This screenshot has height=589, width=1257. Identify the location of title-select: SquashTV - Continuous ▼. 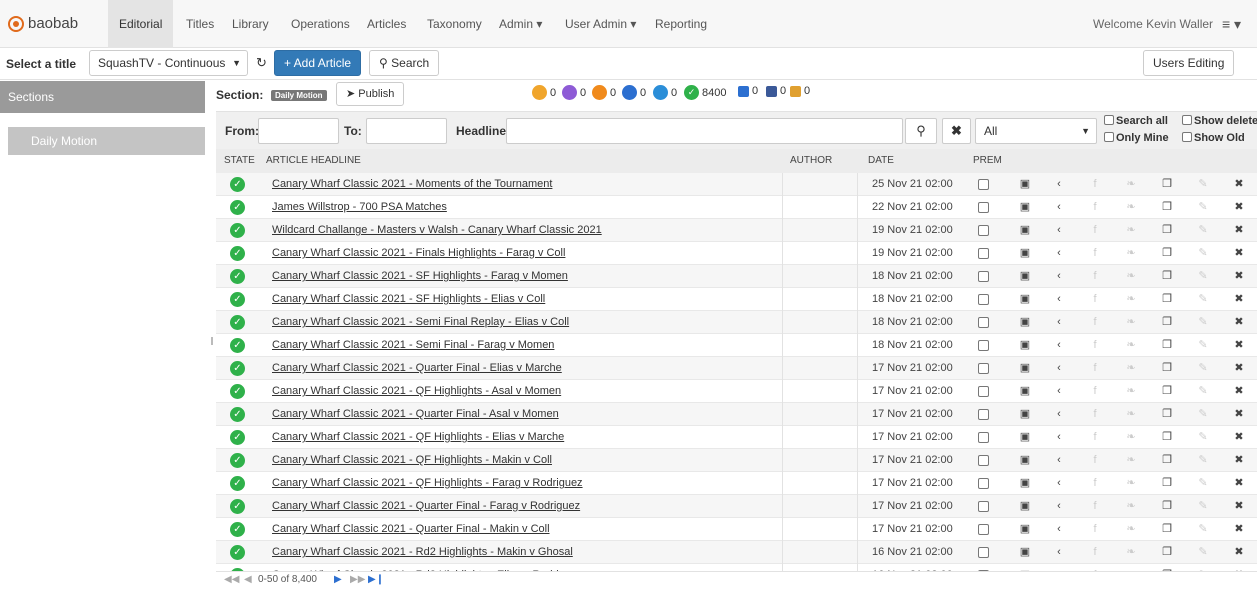
(168, 63).